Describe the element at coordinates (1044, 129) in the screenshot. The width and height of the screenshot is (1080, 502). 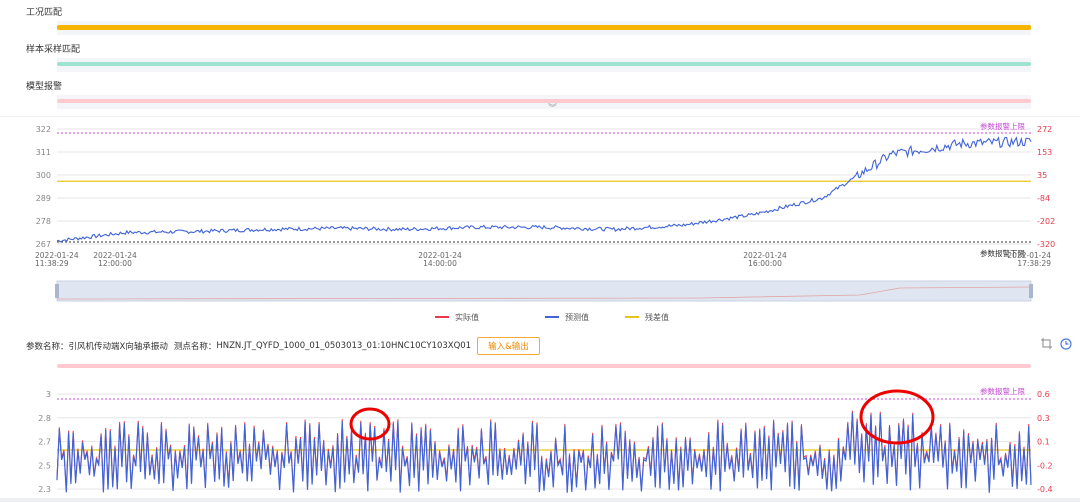
I see `y-right-tick-label: 272` at that location.